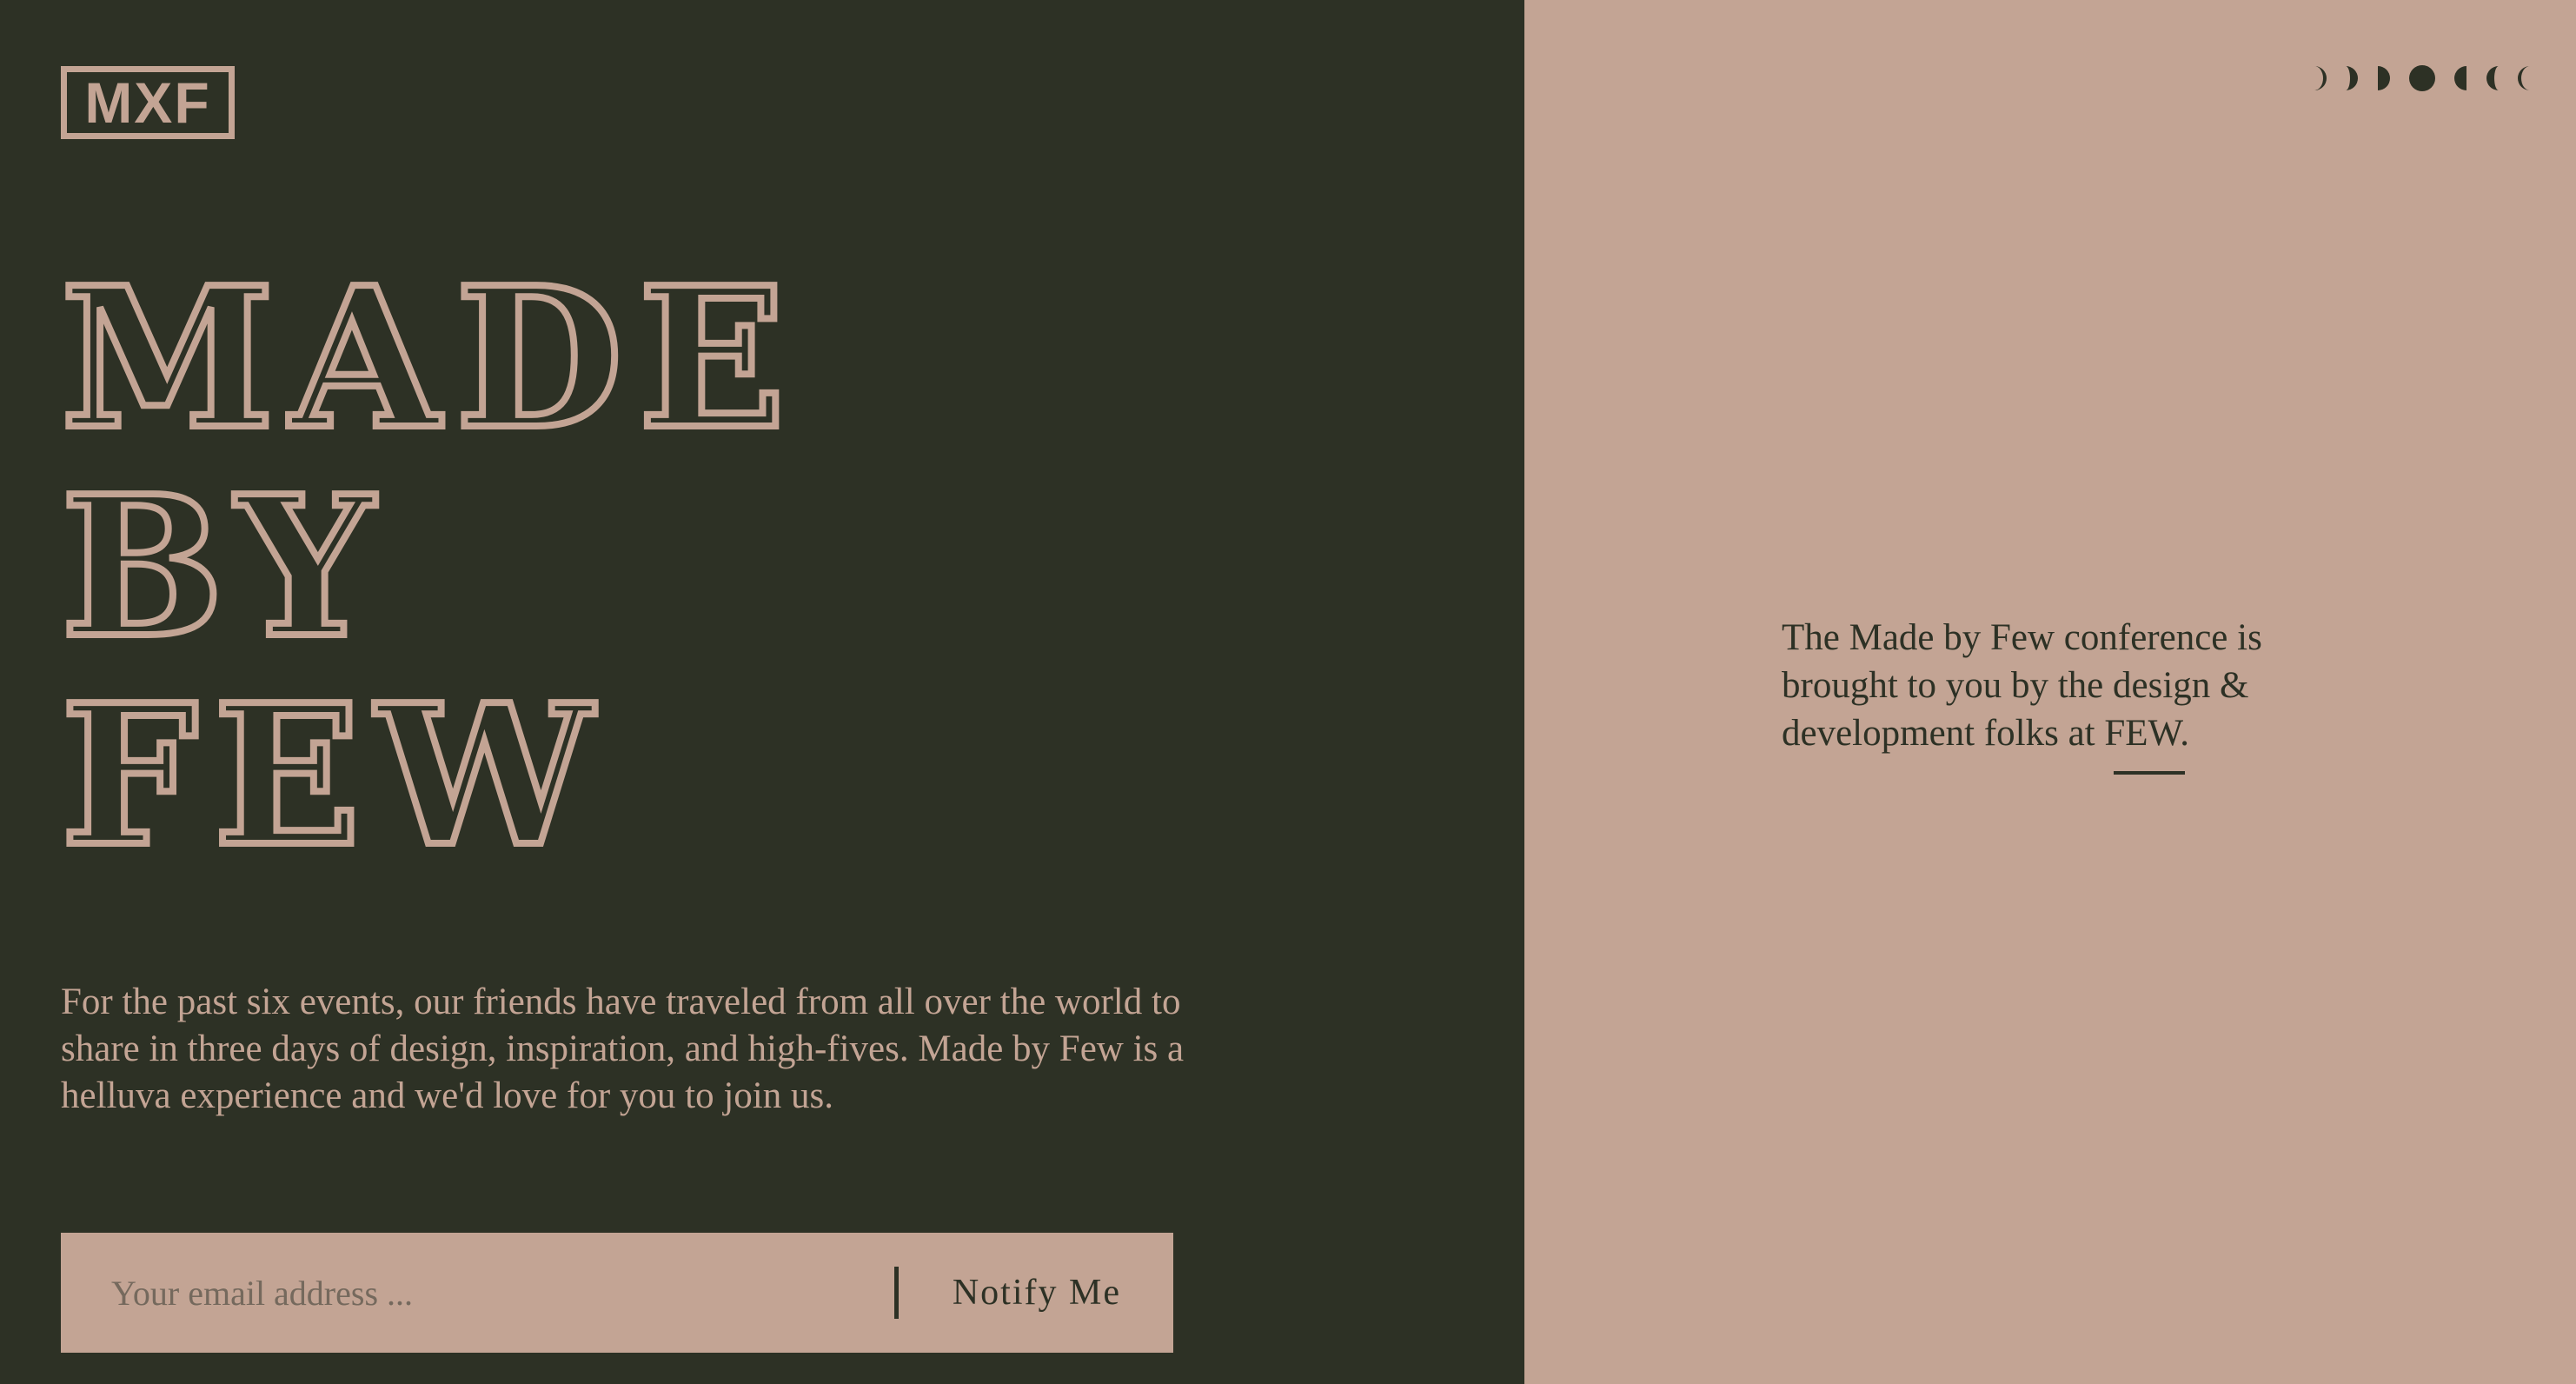 The image size is (2576, 1384). Describe the element at coordinates (2524, 78) in the screenshot. I see `waning-crescent-icon` at that location.